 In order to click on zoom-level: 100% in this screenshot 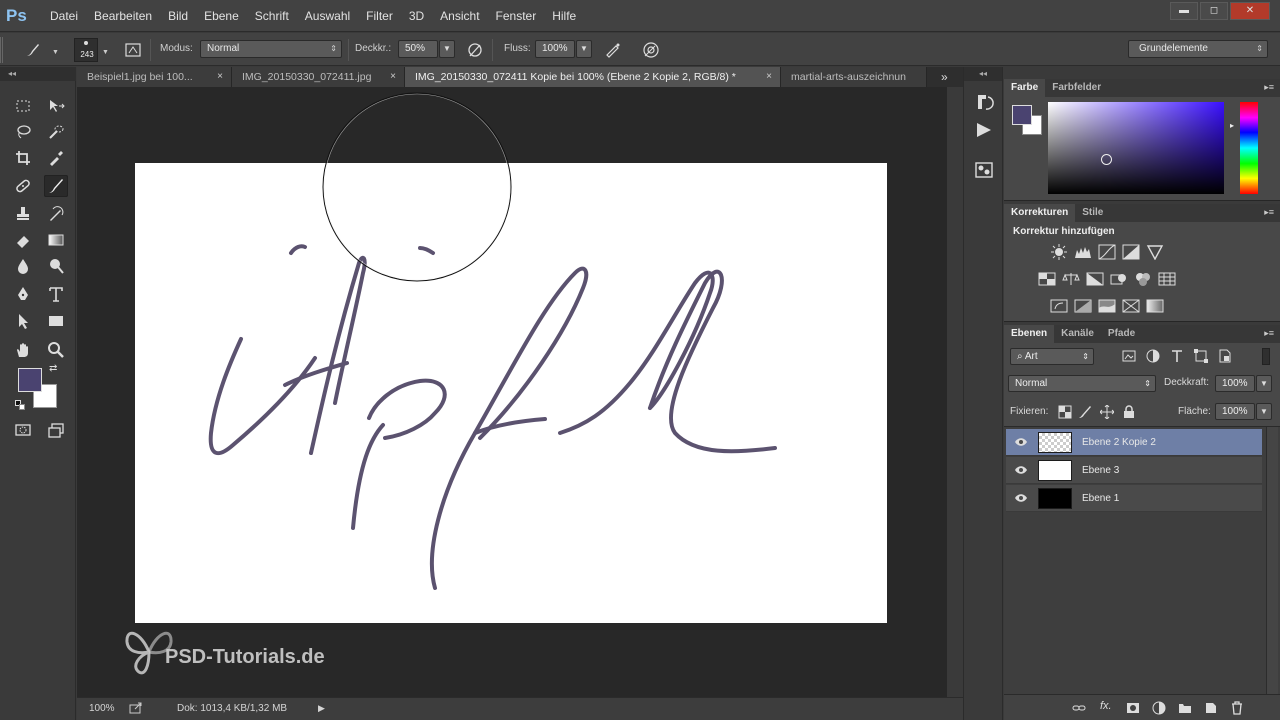, I will do `click(102, 708)`.